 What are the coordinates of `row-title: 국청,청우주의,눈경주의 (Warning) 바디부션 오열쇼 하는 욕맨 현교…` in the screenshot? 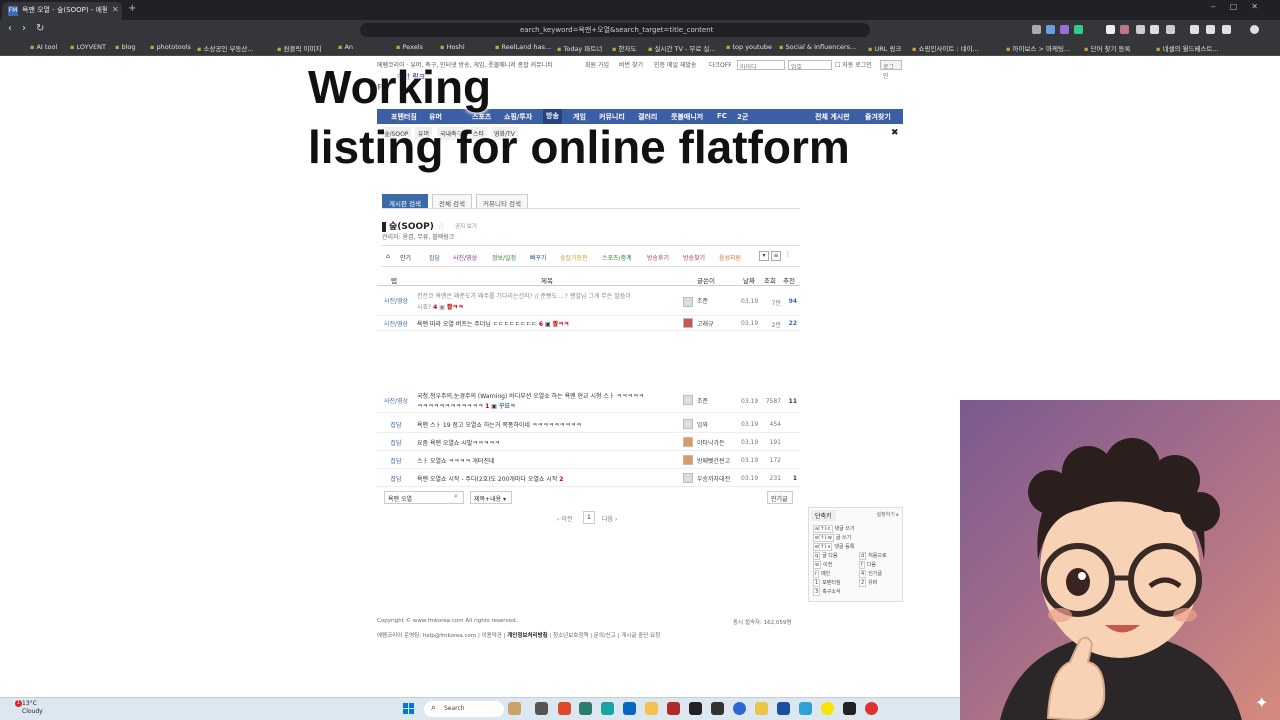 It's located at (530, 395).